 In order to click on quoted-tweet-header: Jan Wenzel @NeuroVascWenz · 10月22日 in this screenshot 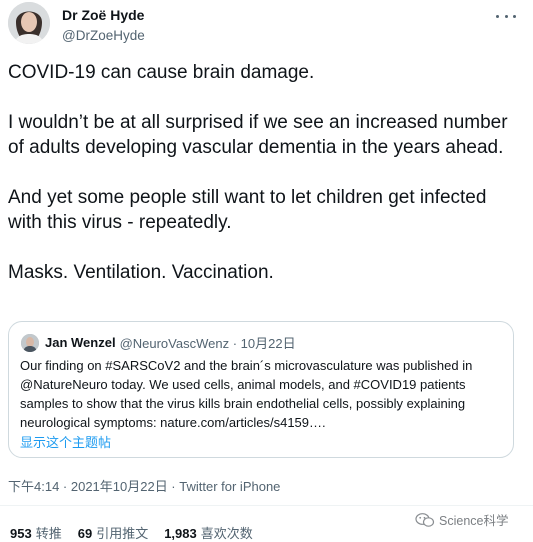, I will do `click(158, 342)`.